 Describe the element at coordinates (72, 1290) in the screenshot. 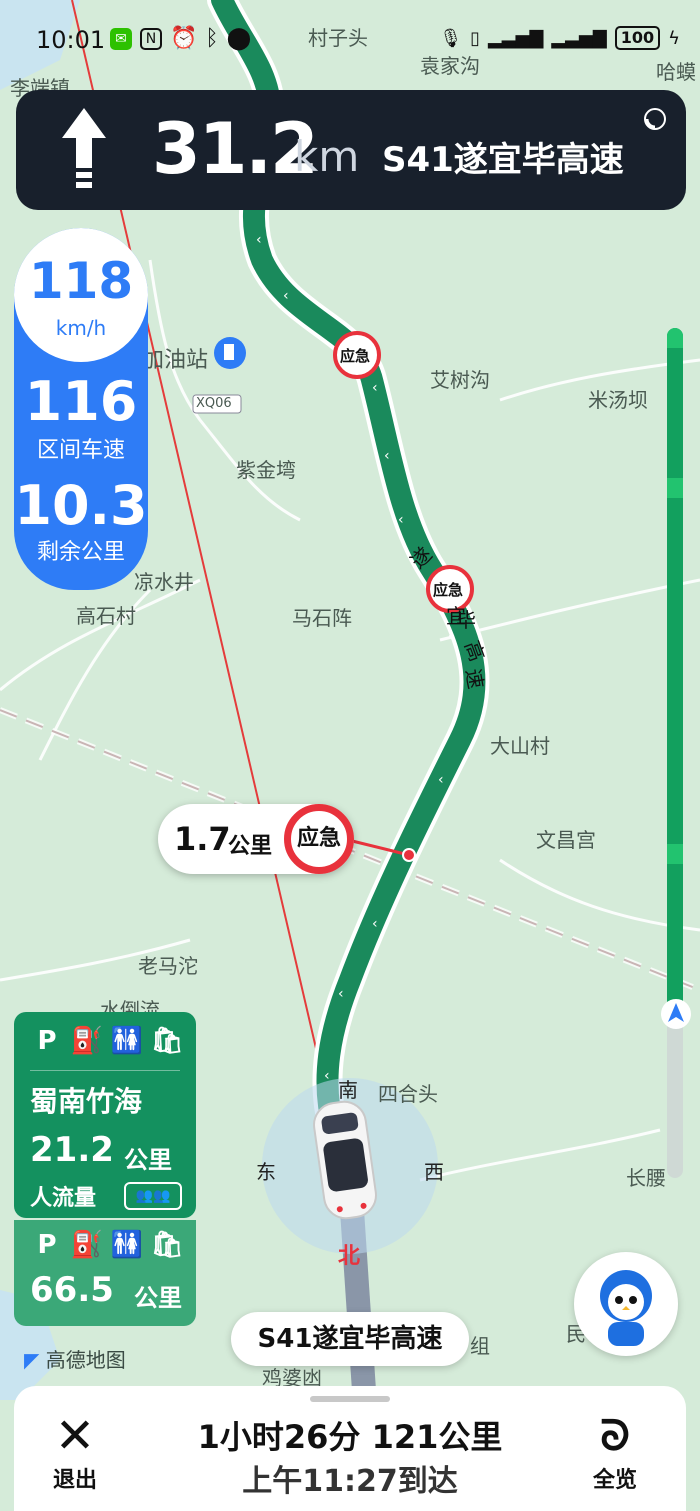

I see `service-area-distance: 66.5` at that location.